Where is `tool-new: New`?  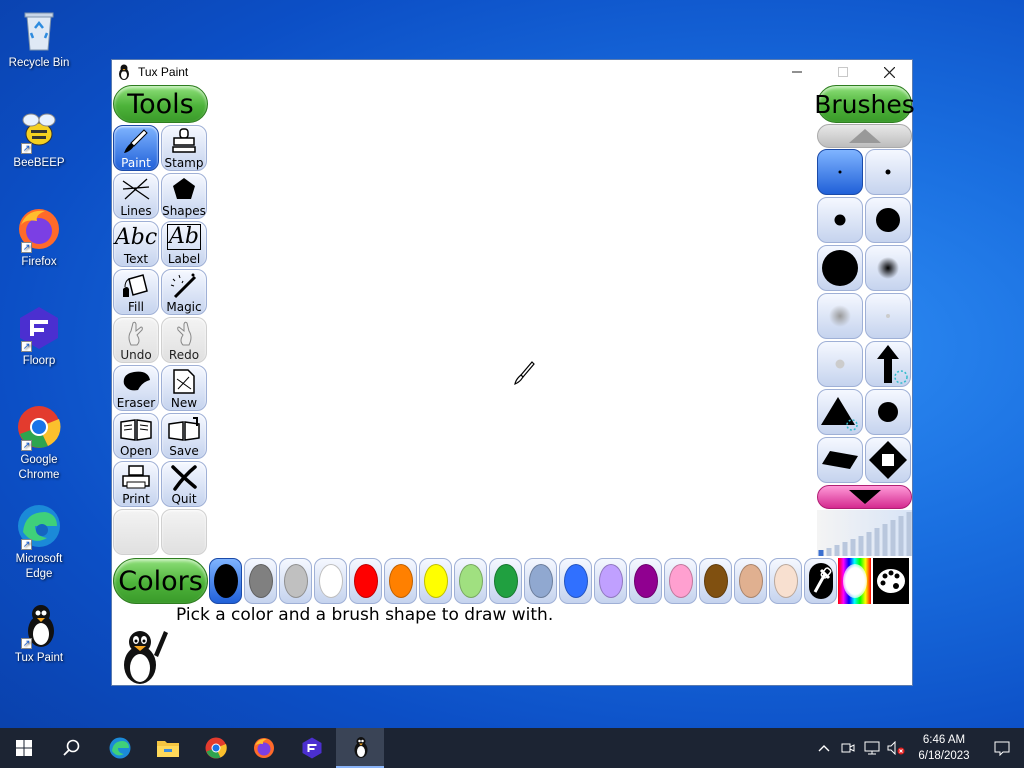
tool-new: New is located at coordinates (184, 388).